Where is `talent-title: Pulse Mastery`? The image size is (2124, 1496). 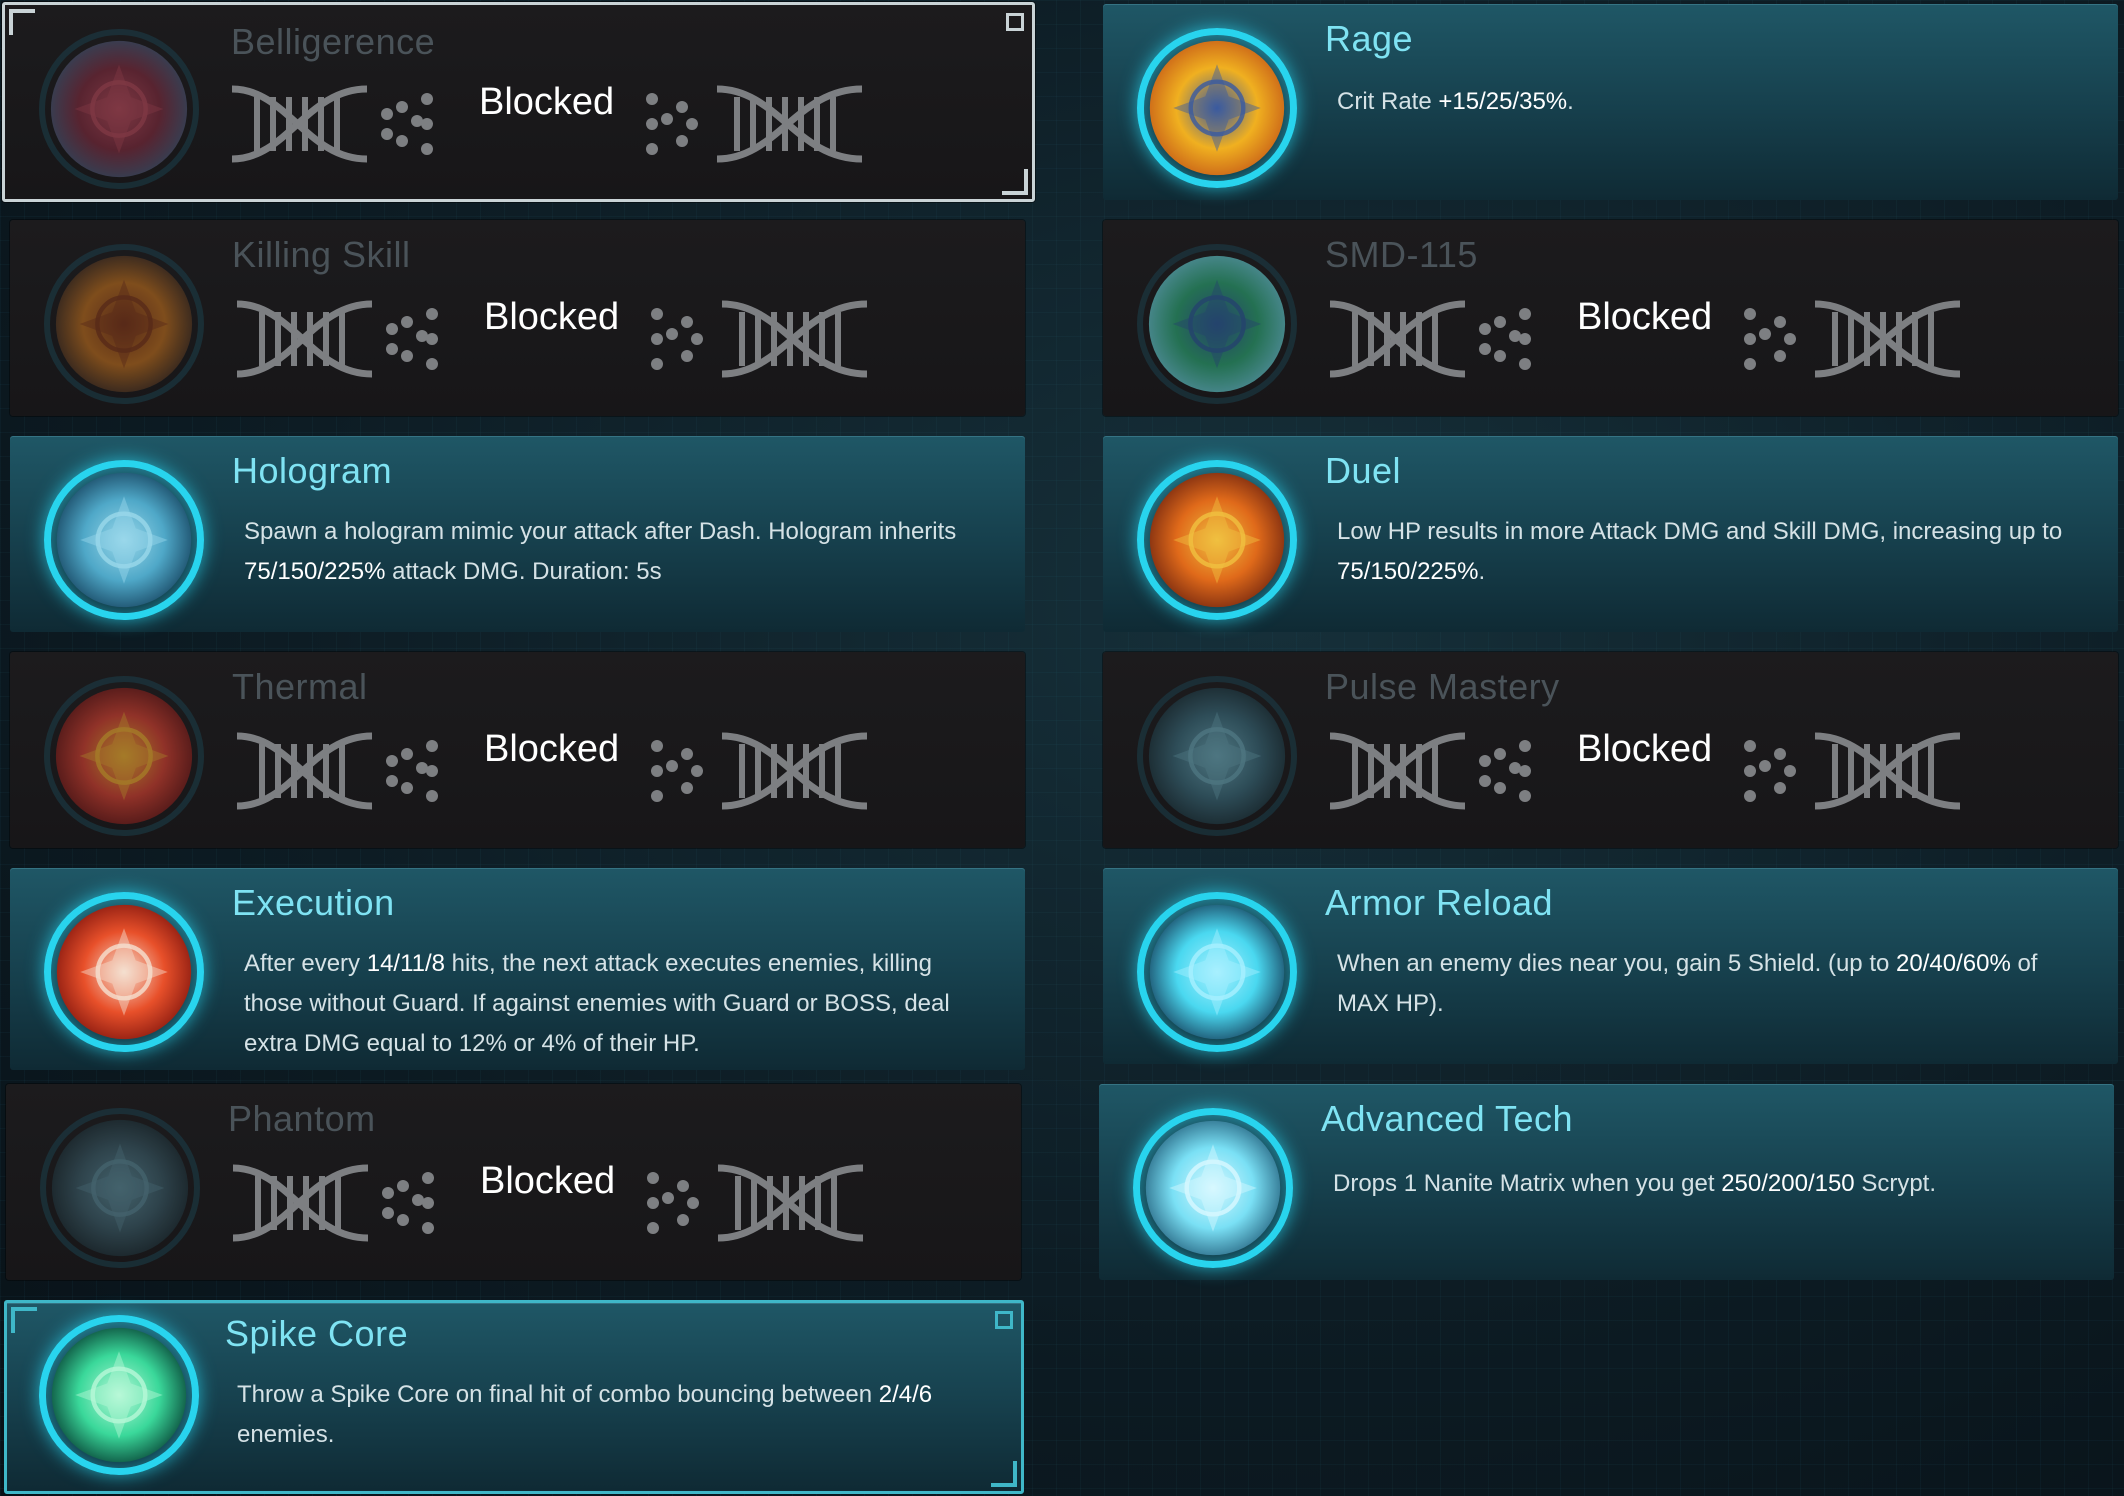 talent-title: Pulse Mastery is located at coordinates (1442, 686).